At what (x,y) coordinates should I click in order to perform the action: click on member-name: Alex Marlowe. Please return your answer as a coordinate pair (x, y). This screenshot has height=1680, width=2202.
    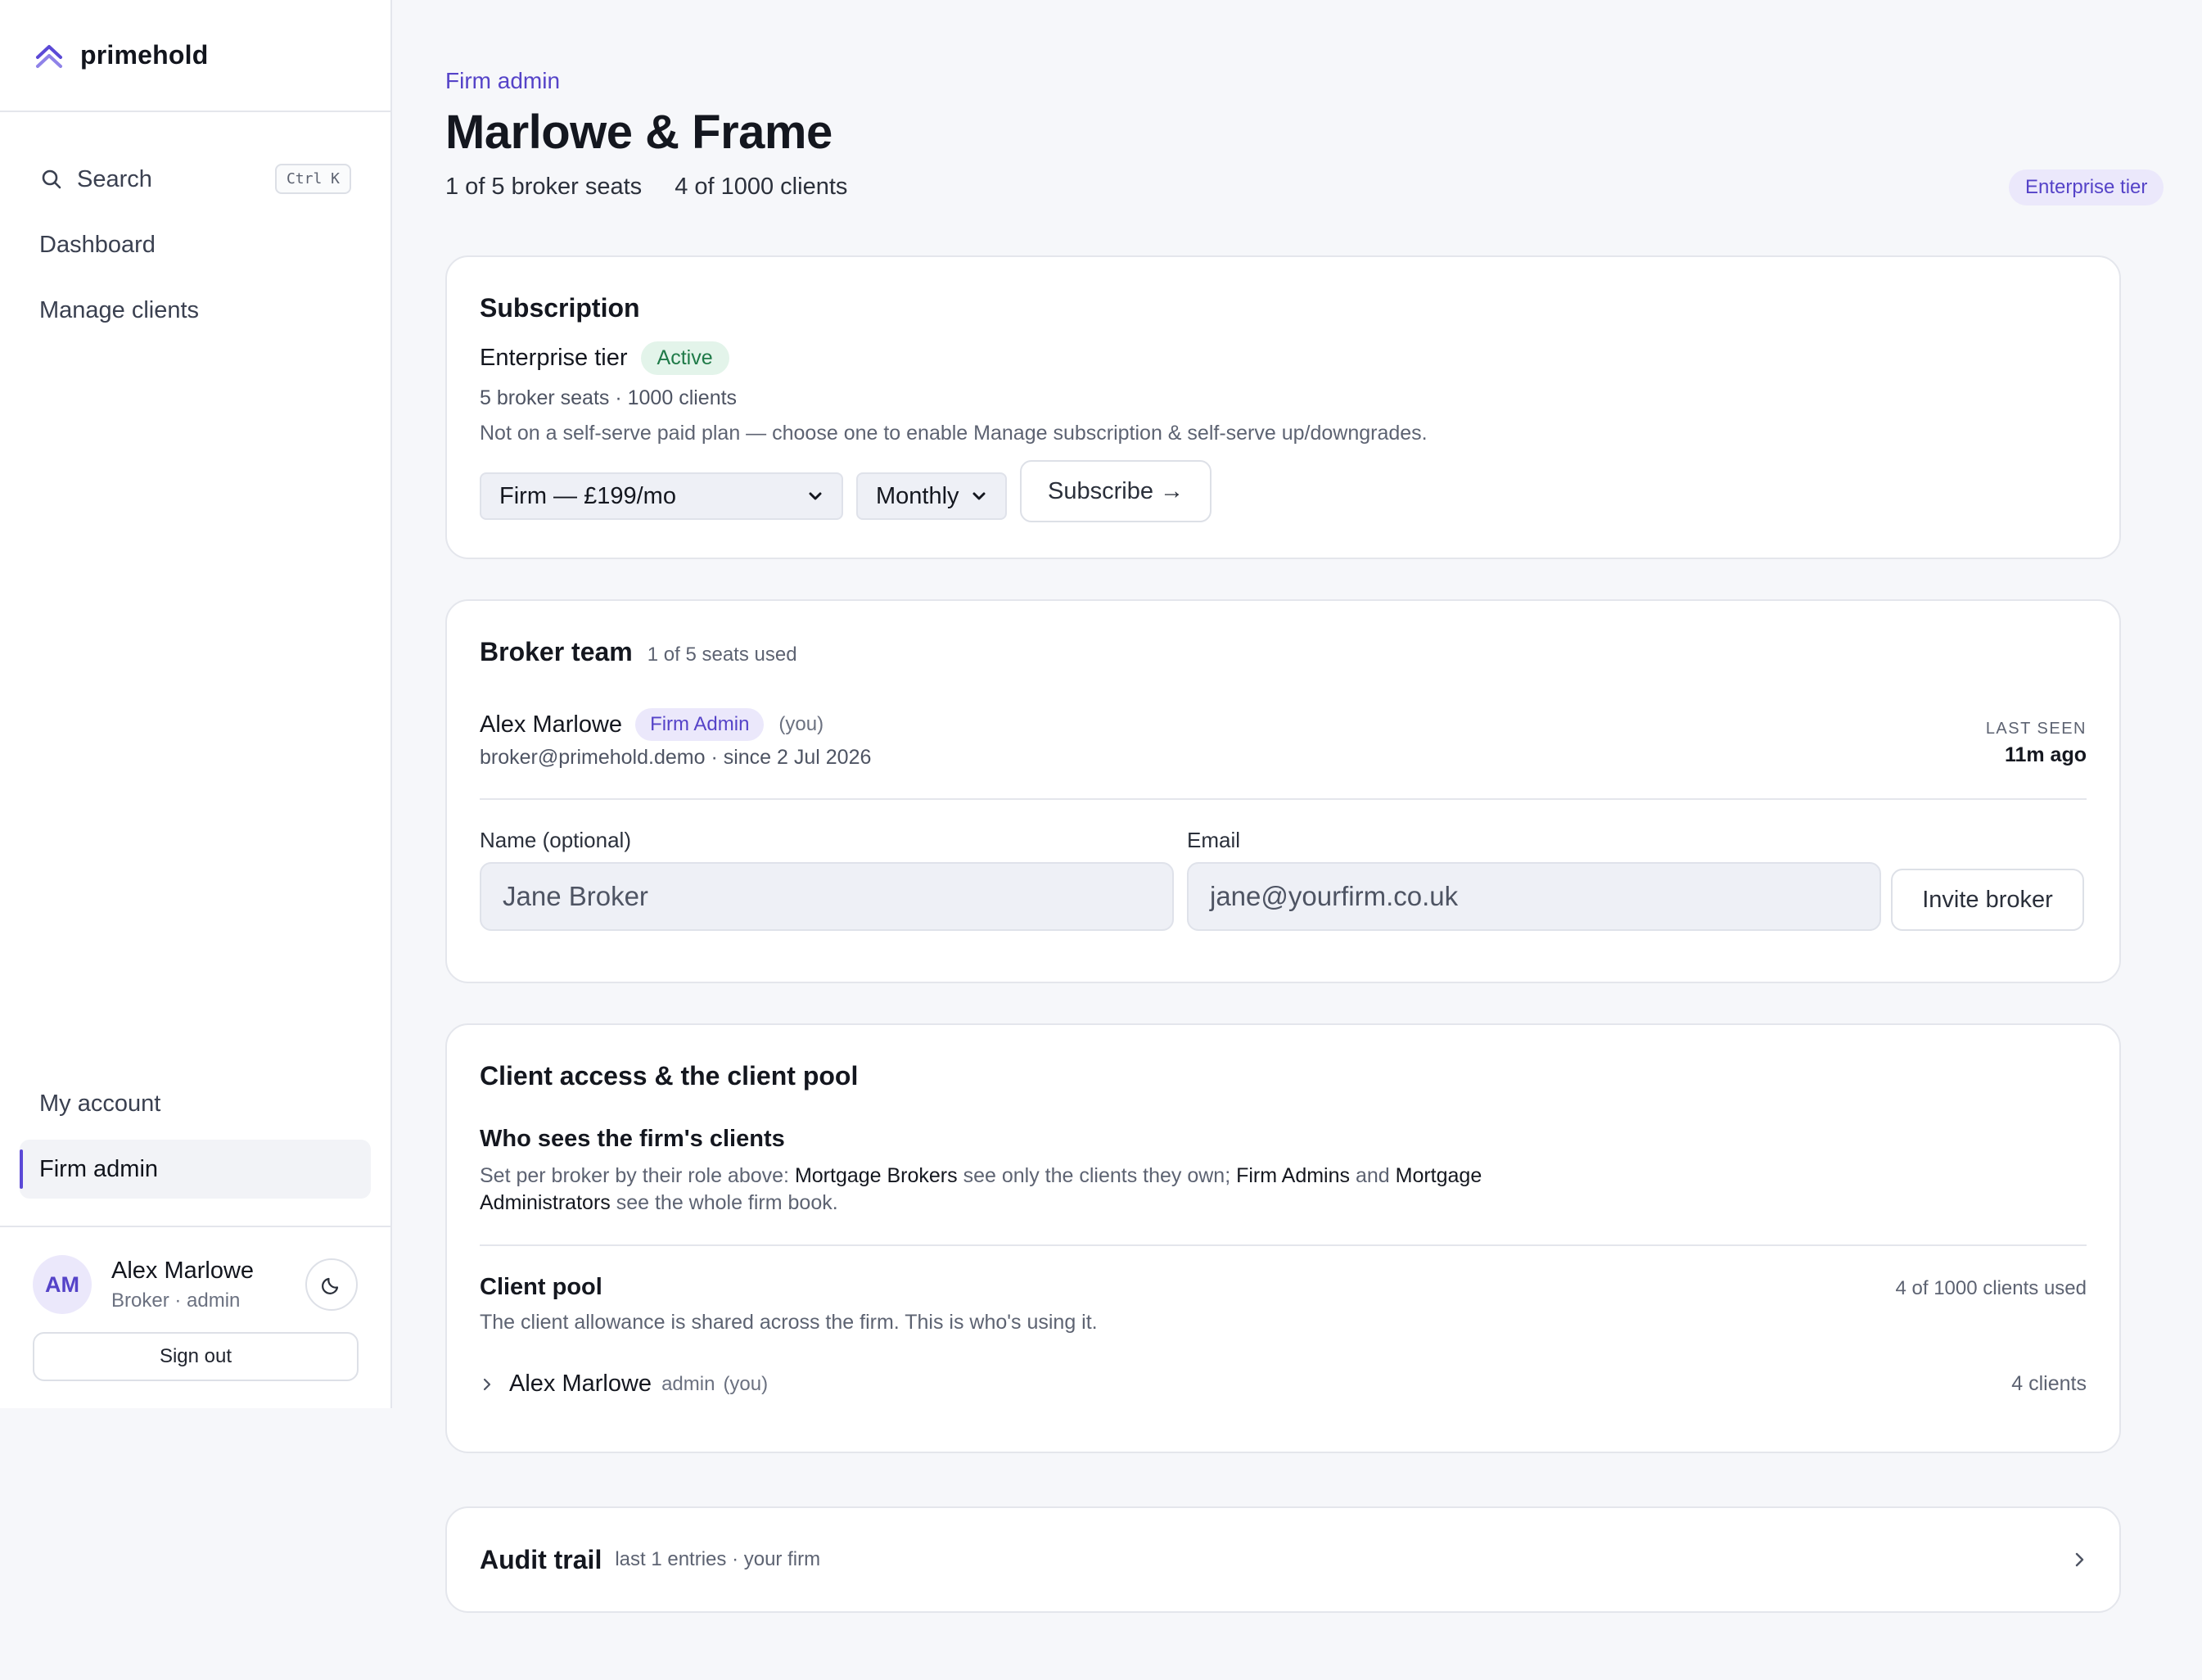
    Looking at the image, I should click on (551, 724).